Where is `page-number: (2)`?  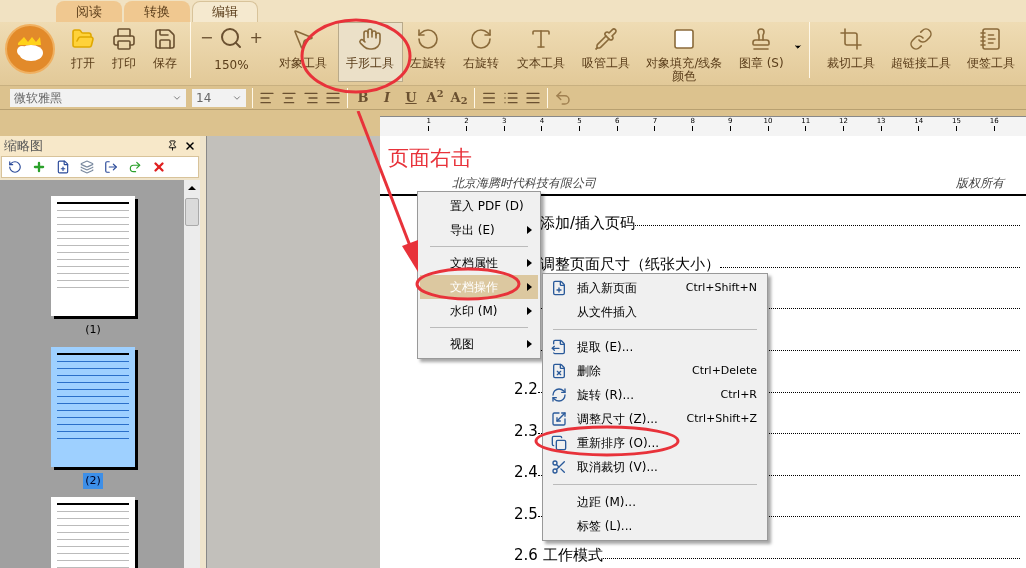
page-number: (2) is located at coordinates (93, 480).